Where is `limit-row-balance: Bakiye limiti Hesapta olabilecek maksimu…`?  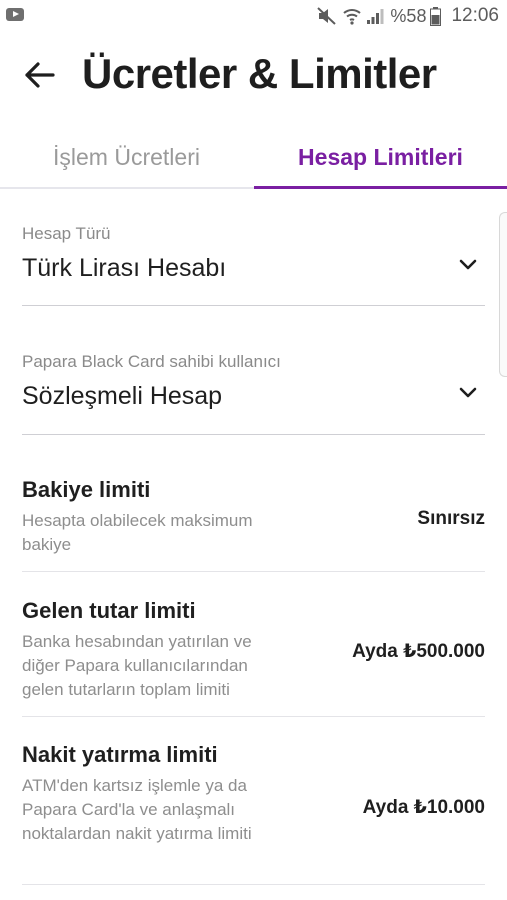 limit-row-balance: Bakiye limiti Hesapta olabilecek maksimu… is located at coordinates (253, 524).